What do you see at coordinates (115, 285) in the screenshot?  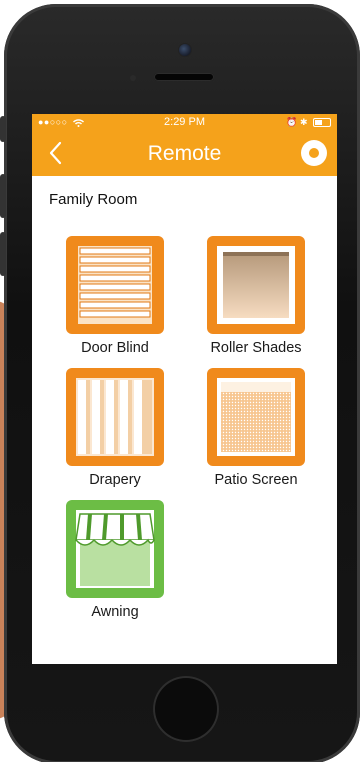 I see `door-blind-icon` at bounding box center [115, 285].